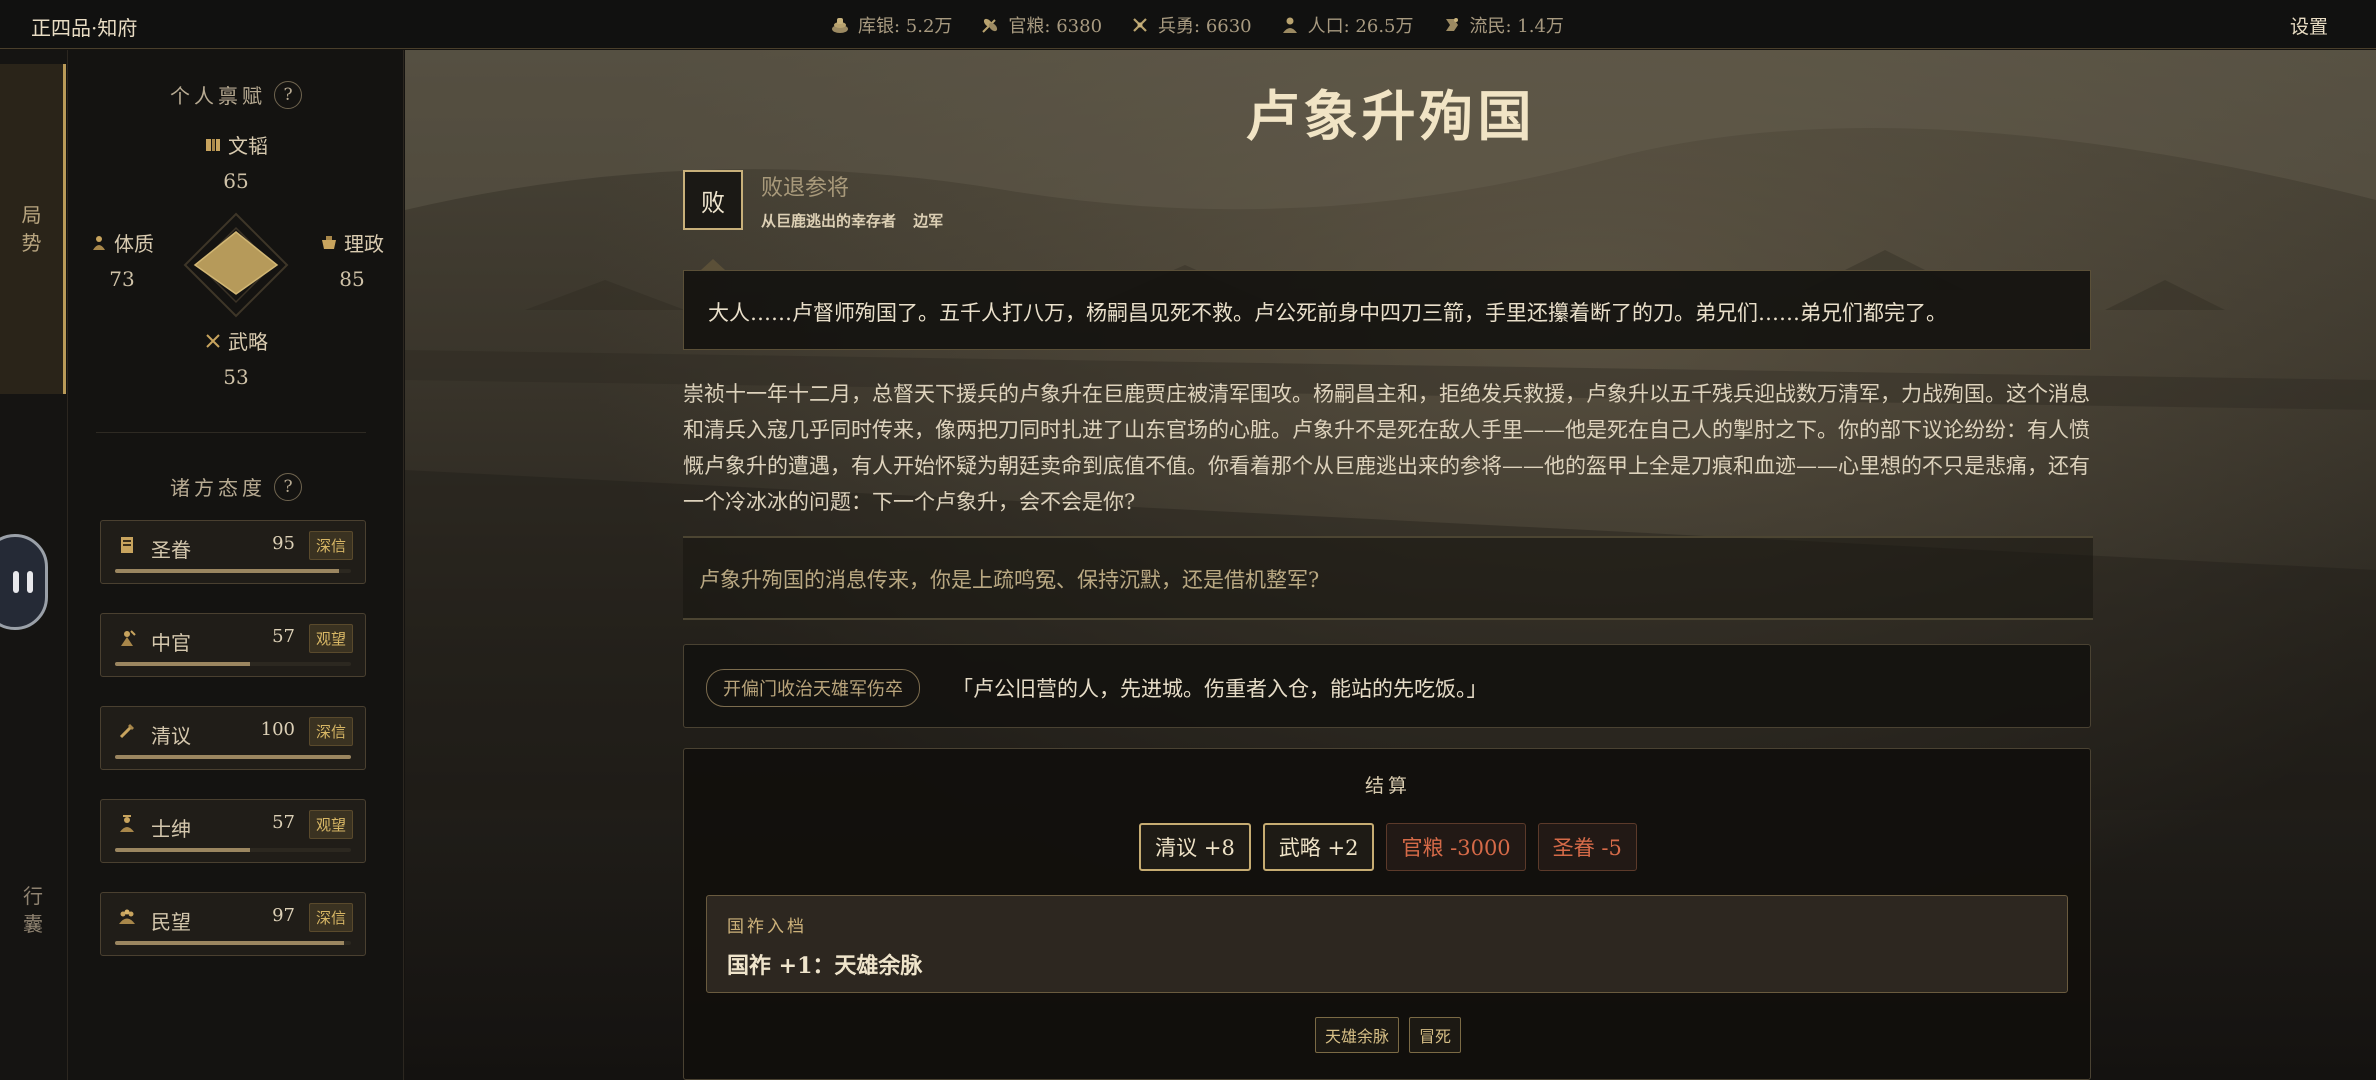  What do you see at coordinates (829, 221) in the screenshot?
I see `speaker-tag: 从巨鹿逃出的幸存者` at bounding box center [829, 221].